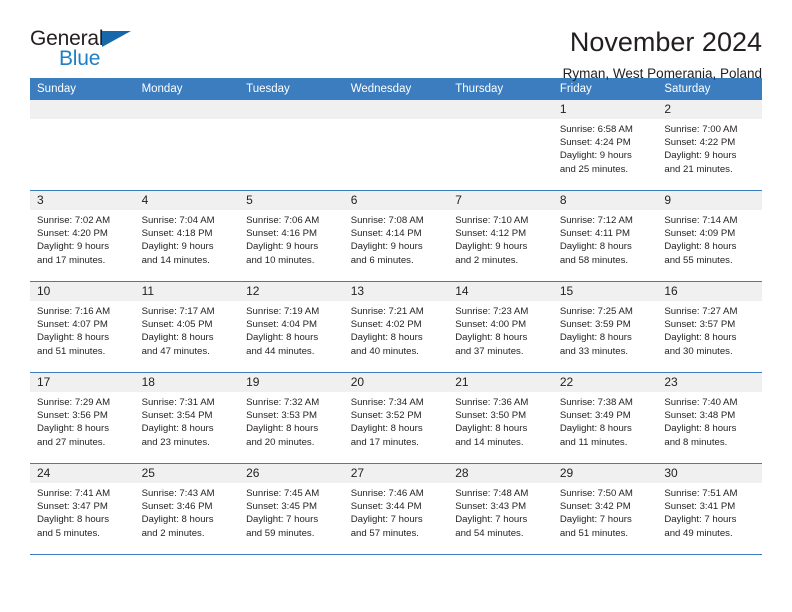 The image size is (792, 612). I want to click on sunrise-time: Sunrise: 7:46 AM, so click(387, 493).